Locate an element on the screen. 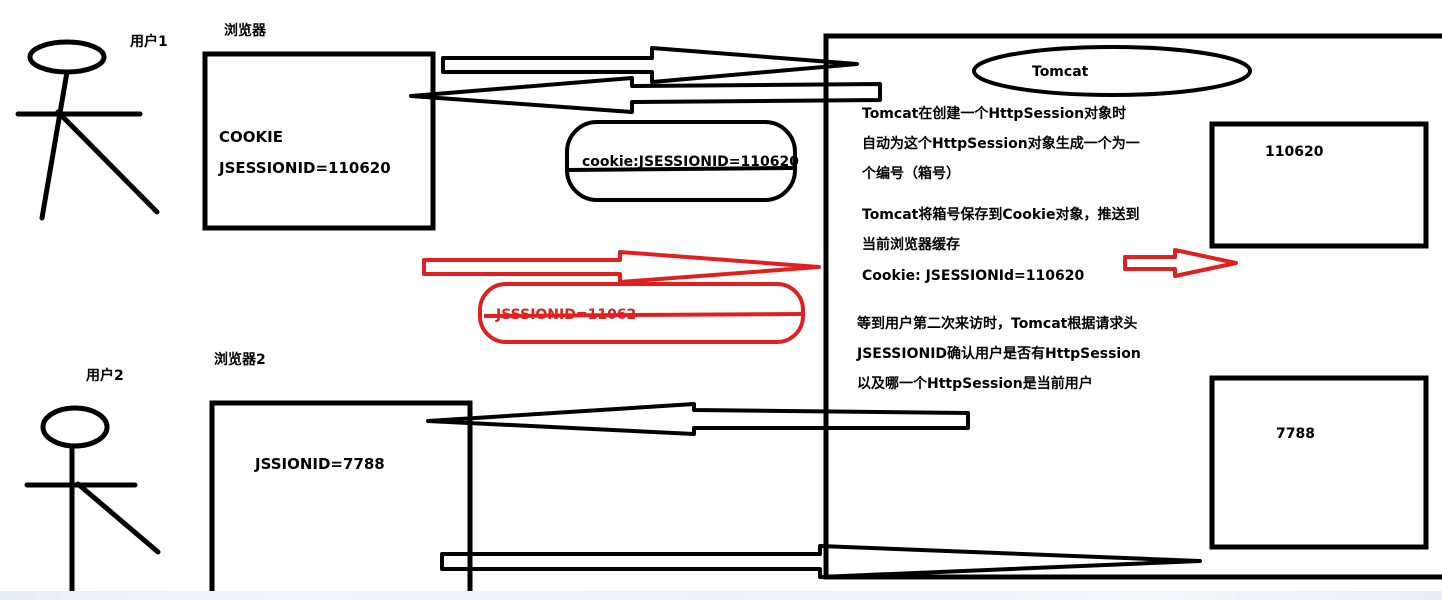  arrow-red-to-session is located at coordinates (1180, 263).